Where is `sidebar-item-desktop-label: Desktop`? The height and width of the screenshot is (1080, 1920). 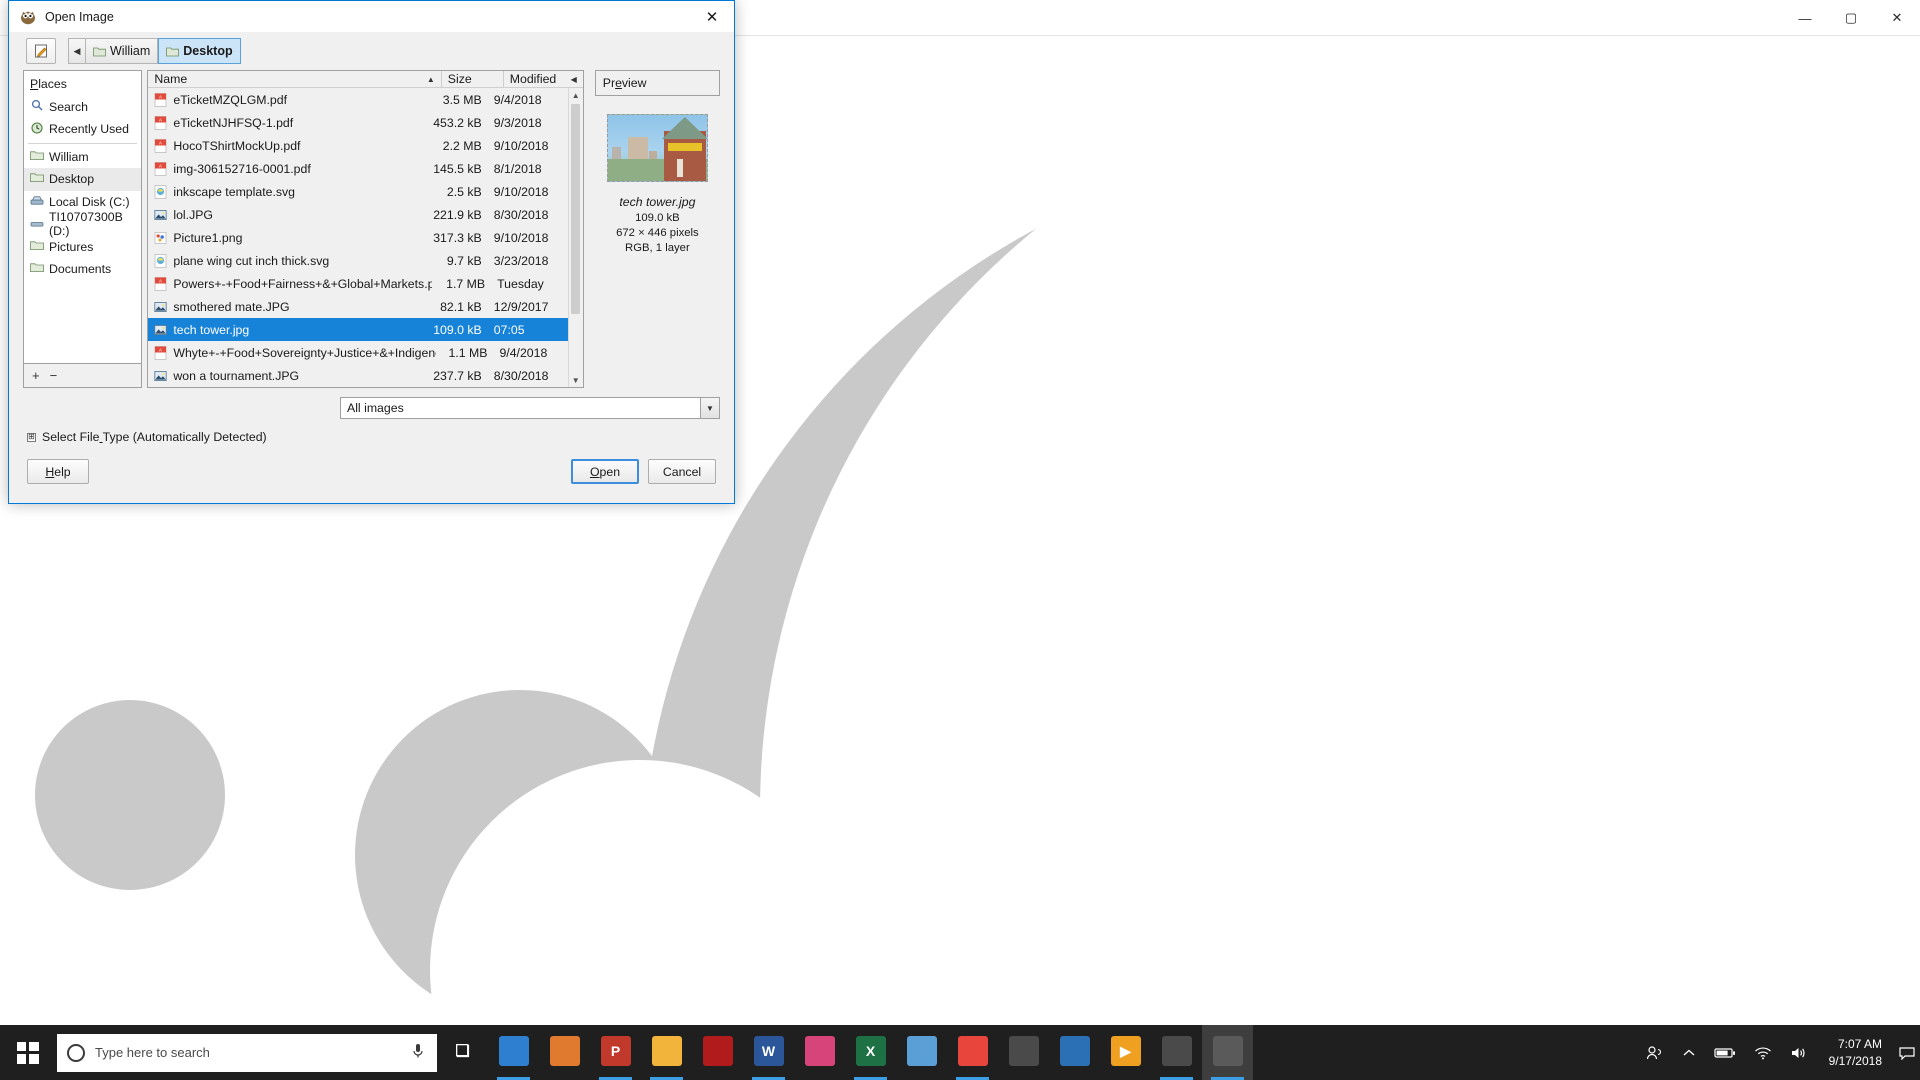 sidebar-item-desktop-label: Desktop is located at coordinates (72, 179).